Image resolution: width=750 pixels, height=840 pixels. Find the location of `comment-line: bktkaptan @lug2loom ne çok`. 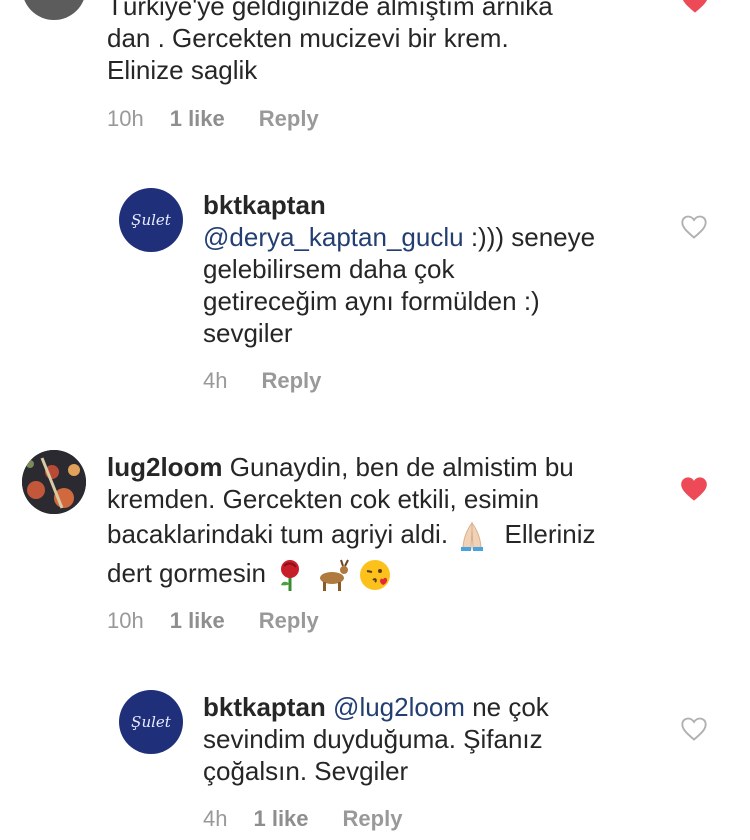

comment-line: bktkaptan @lug2loom ne çok is located at coordinates (376, 707).